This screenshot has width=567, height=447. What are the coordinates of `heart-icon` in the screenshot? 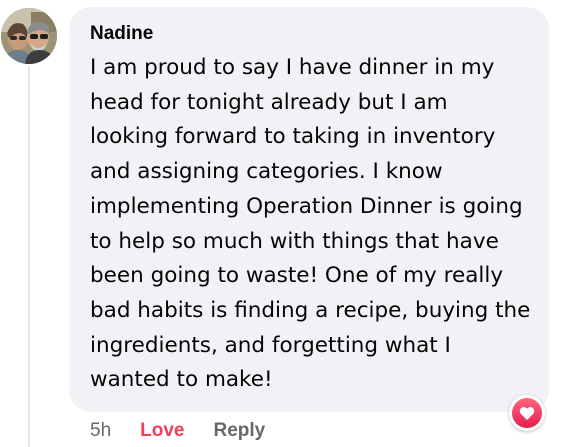 It's located at (527, 413).